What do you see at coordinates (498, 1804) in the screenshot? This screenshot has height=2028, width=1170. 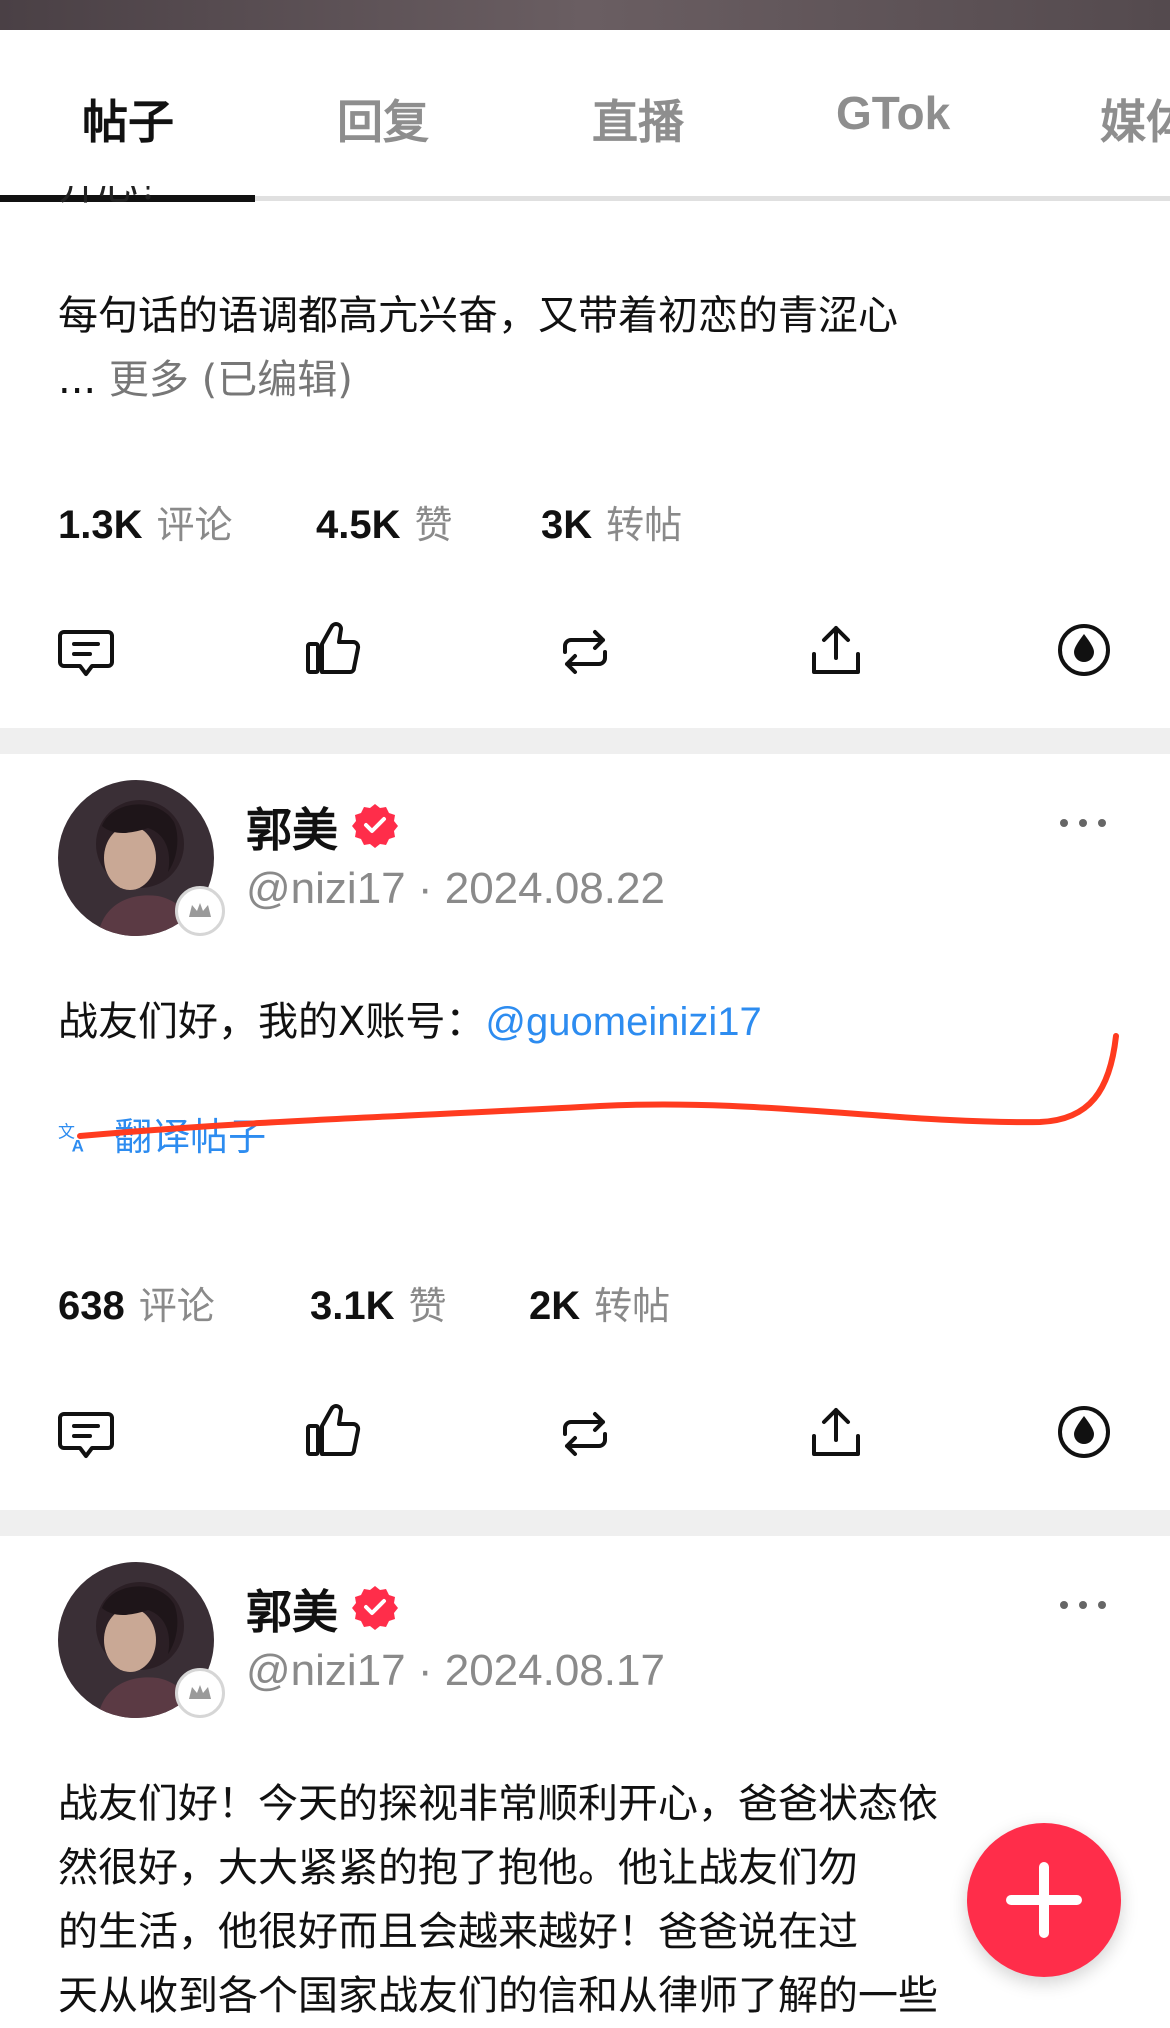 I see `post3-line: 战友们好！今天的探视非常顺利开心，爸爸状态依` at bounding box center [498, 1804].